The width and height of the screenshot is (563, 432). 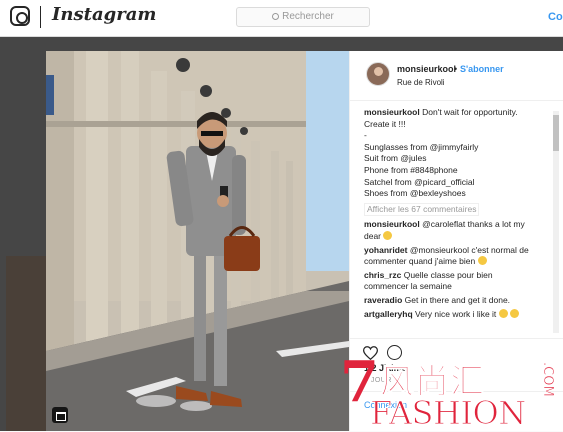 I want to click on caption-line: Don't wait for opportunity., so click(x=470, y=112).